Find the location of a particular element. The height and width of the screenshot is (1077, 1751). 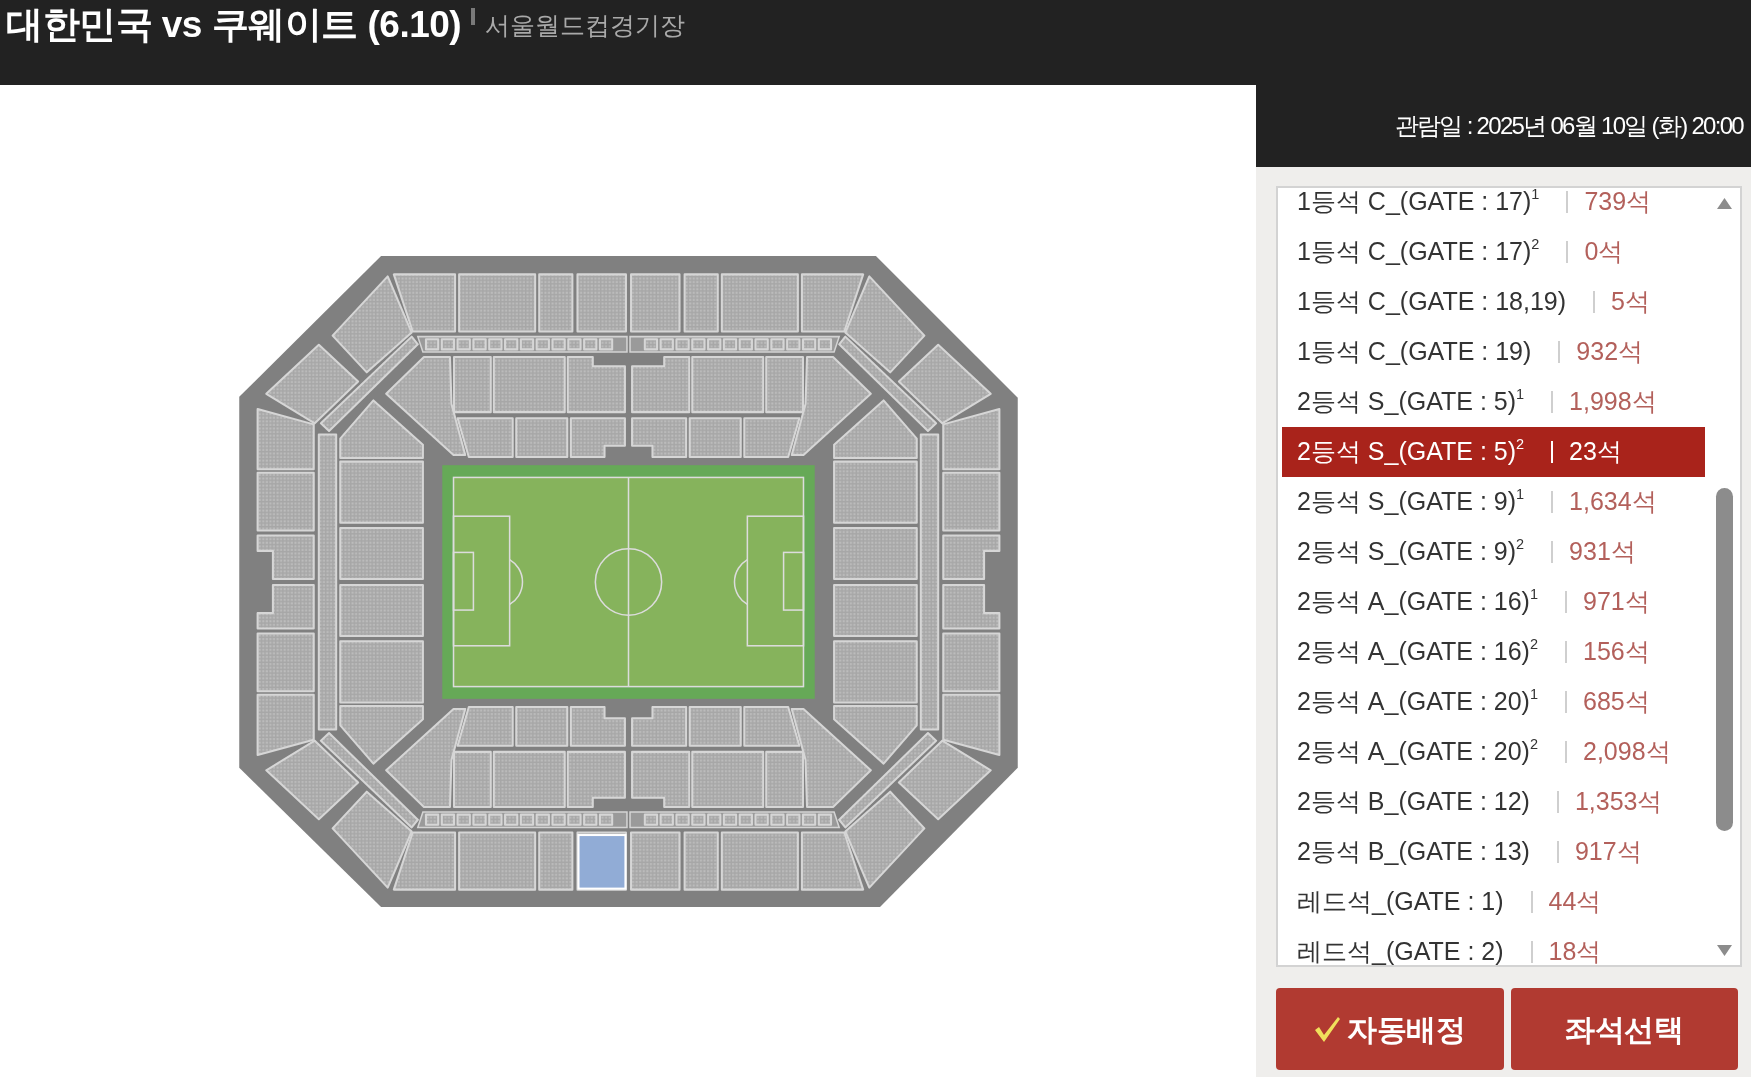

seat-grade-item: 2등석 S_(GATE : 5)$^{2}$ 23석 is located at coordinates (1493, 452).